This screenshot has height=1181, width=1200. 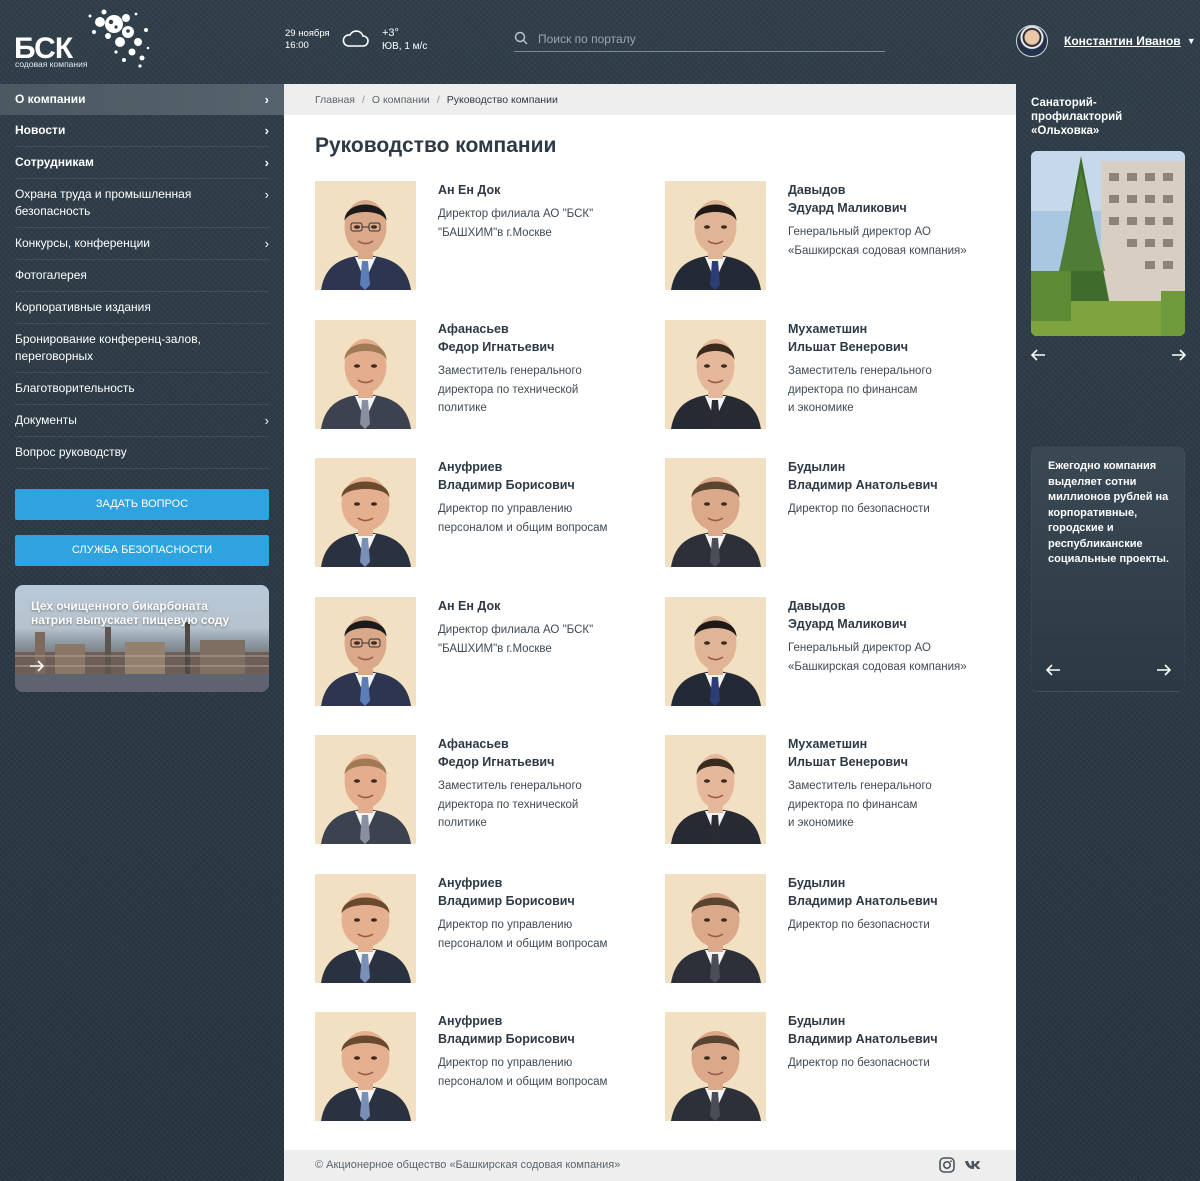 I want to click on sidebar-item: Новости ›, so click(x=142, y=131).